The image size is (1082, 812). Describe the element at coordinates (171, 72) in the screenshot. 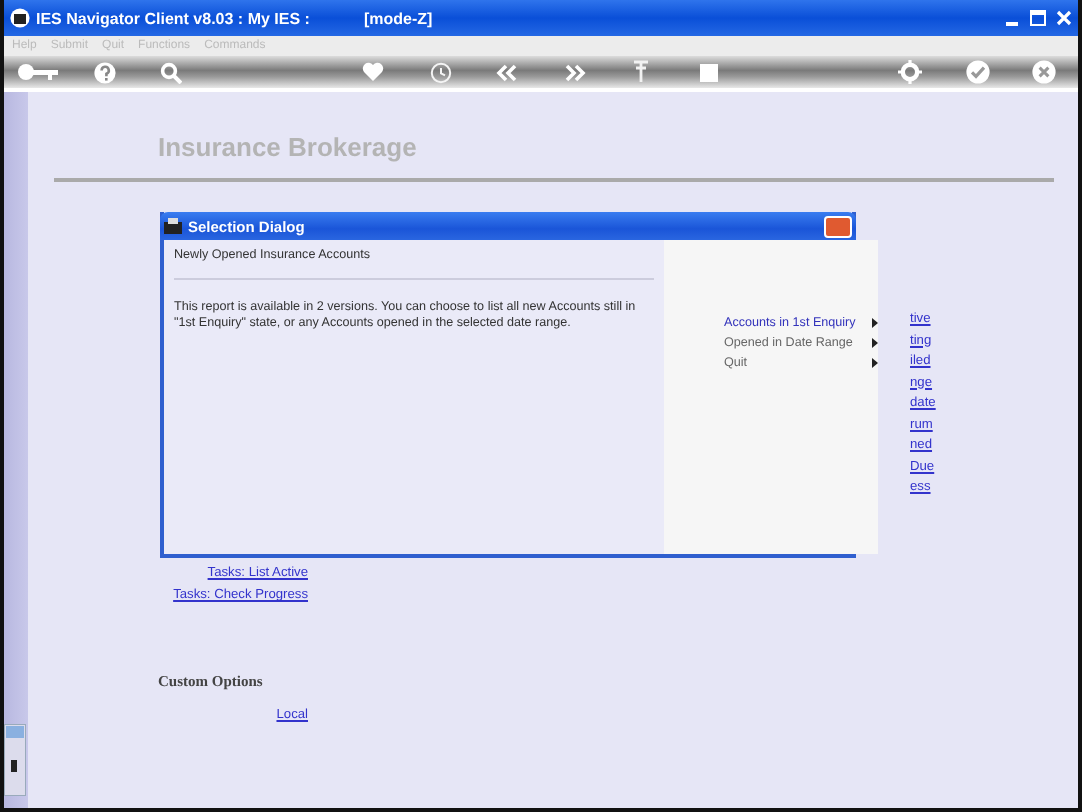

I see `search-icon` at that location.